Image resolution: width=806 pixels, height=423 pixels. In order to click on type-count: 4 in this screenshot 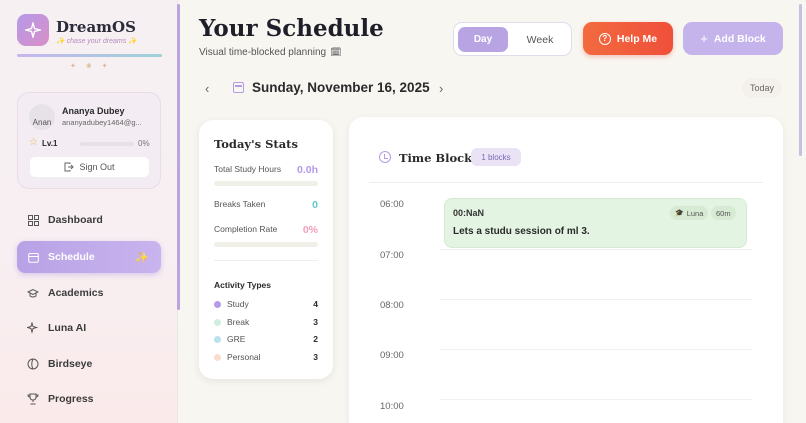, I will do `click(315, 304)`.